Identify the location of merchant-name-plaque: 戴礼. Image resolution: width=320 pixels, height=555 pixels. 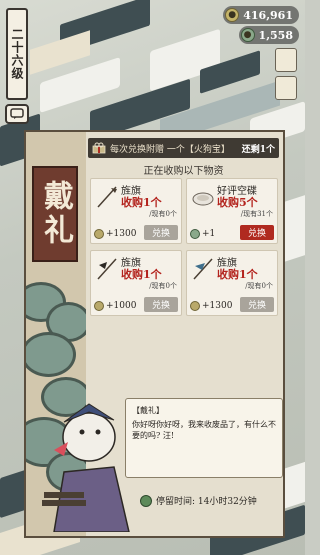
(55, 214).